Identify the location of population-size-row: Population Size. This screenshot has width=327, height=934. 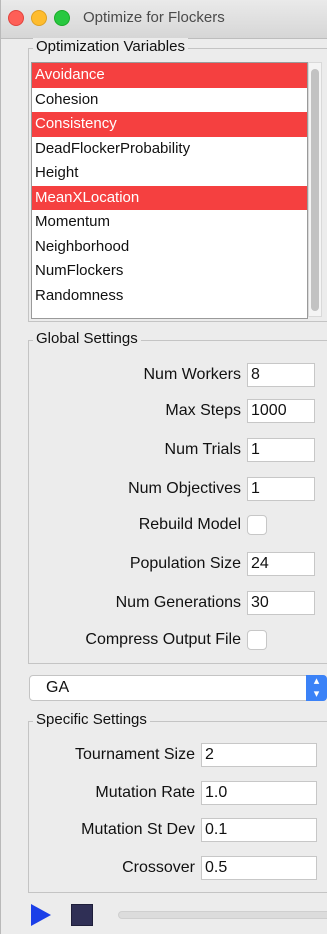
(222, 564).